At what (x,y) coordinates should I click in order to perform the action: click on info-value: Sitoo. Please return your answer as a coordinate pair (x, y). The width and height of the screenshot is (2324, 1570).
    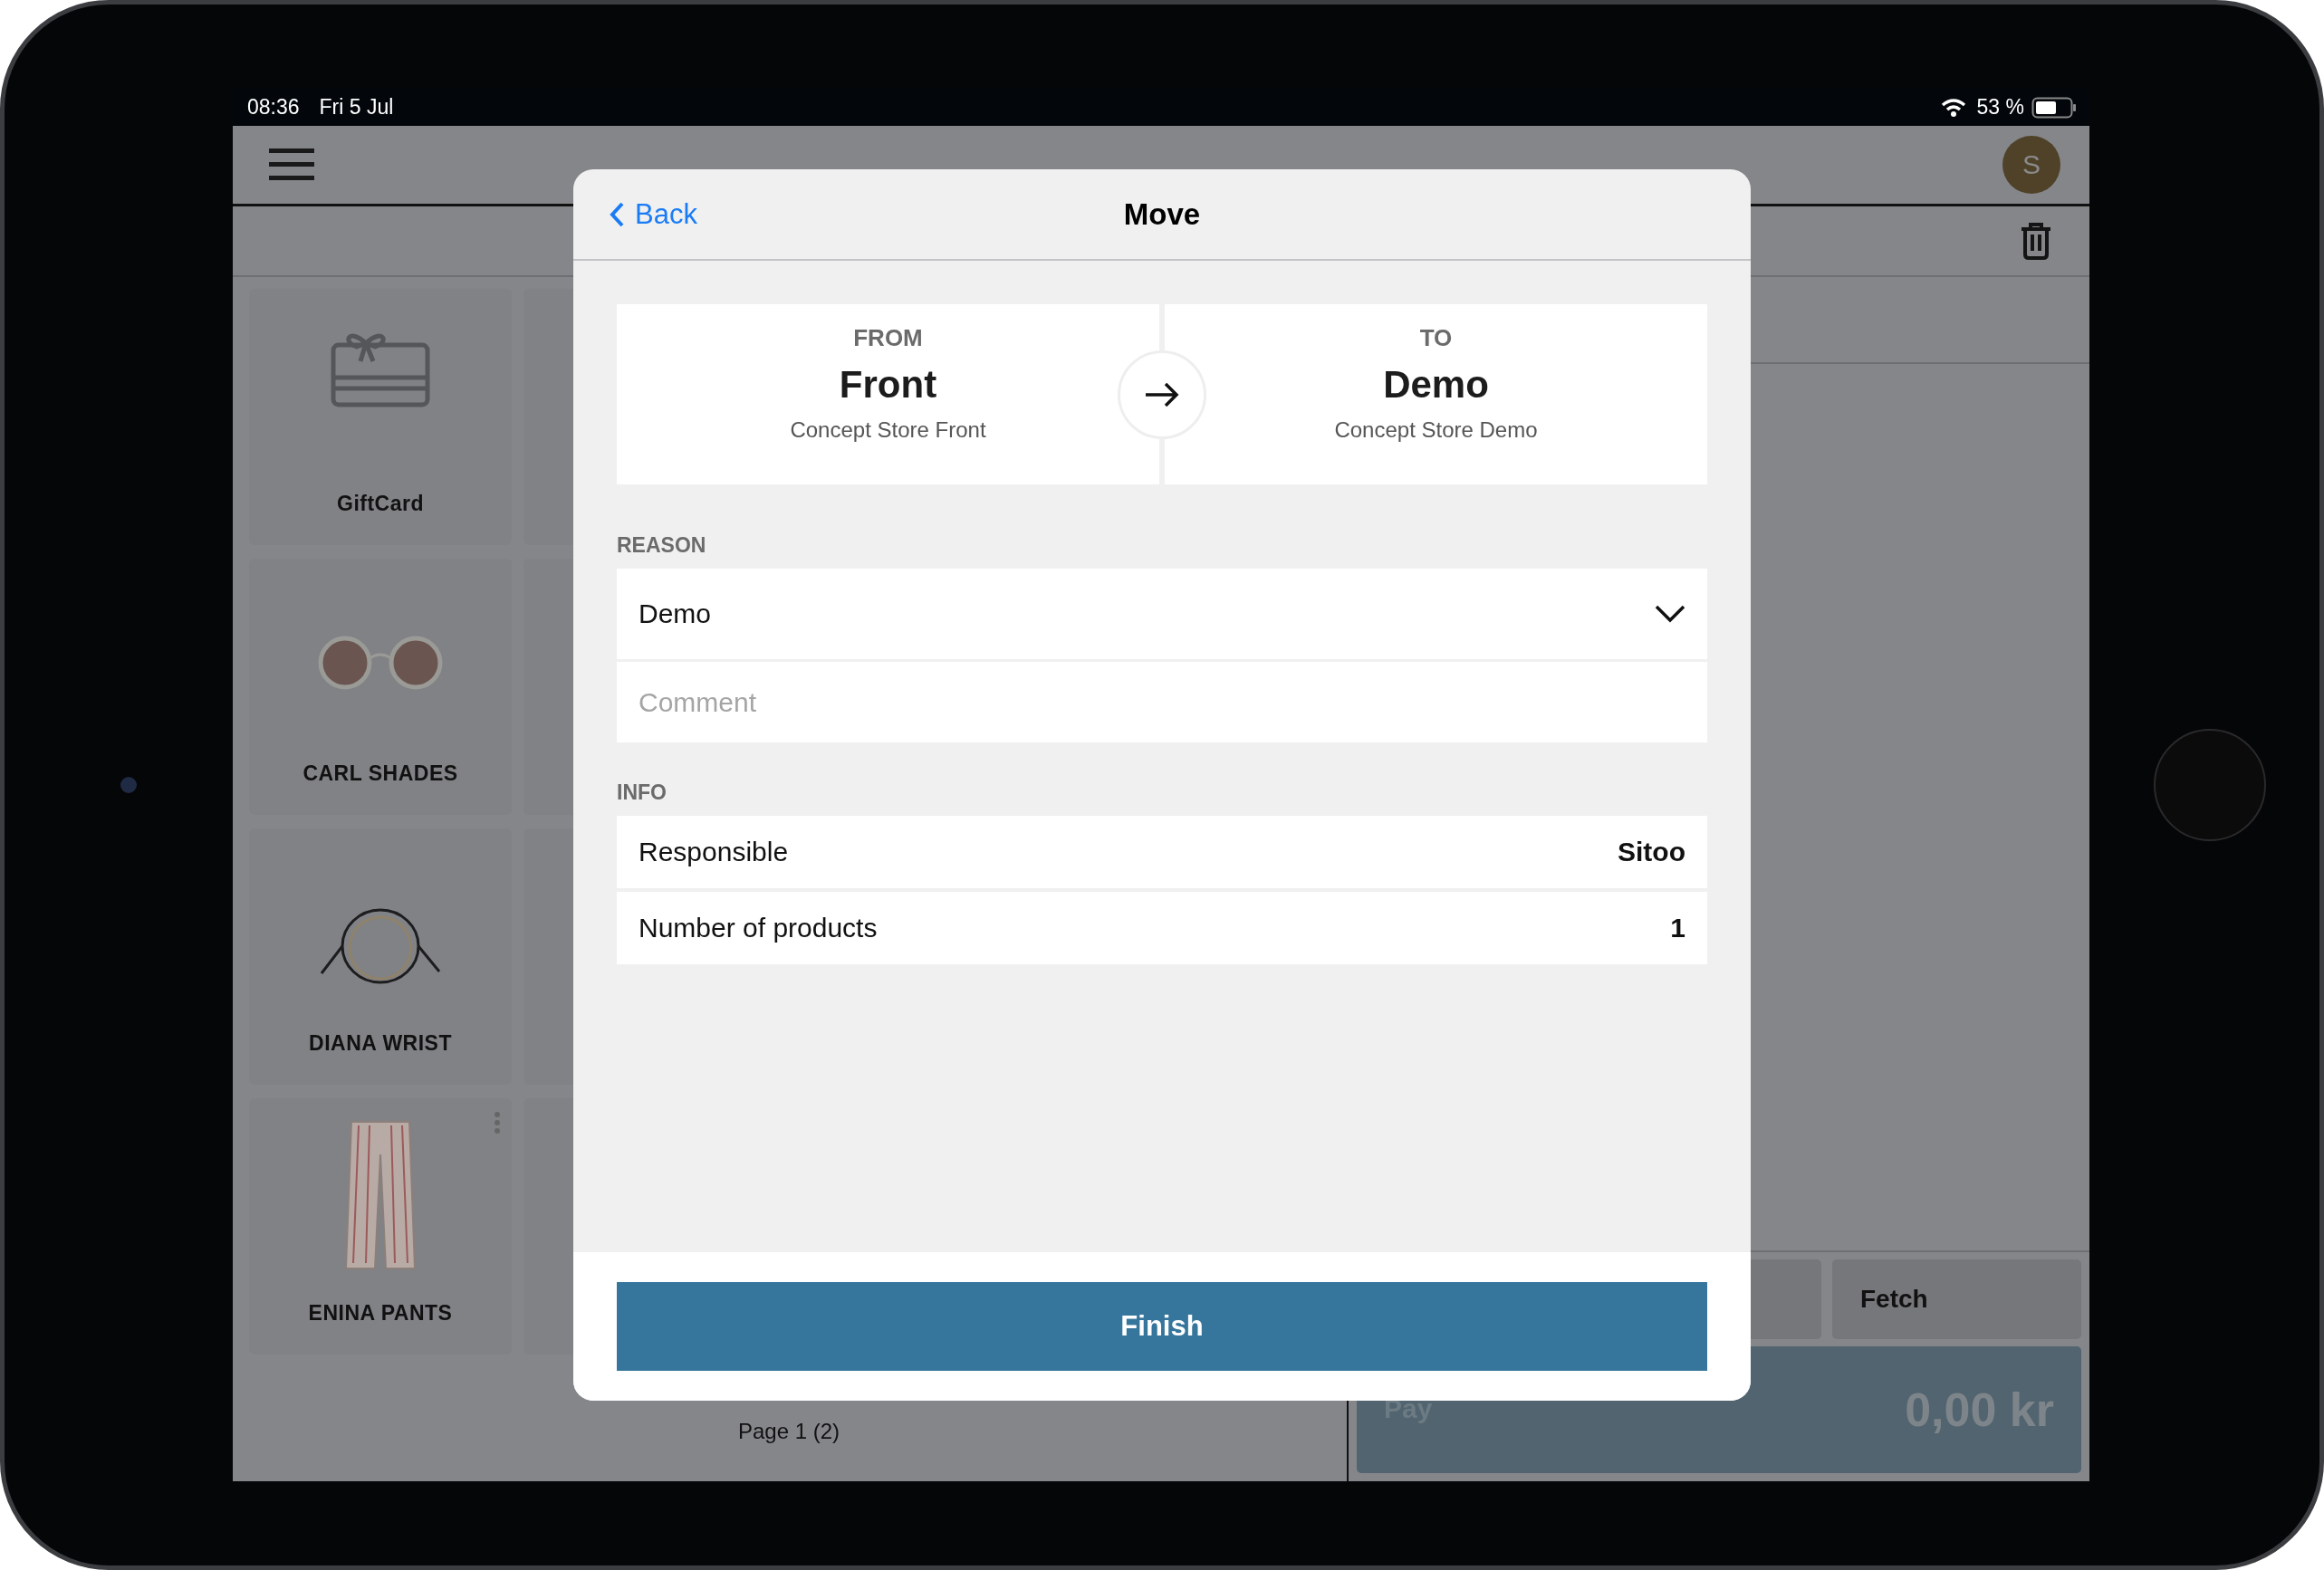
    Looking at the image, I should click on (1651, 852).